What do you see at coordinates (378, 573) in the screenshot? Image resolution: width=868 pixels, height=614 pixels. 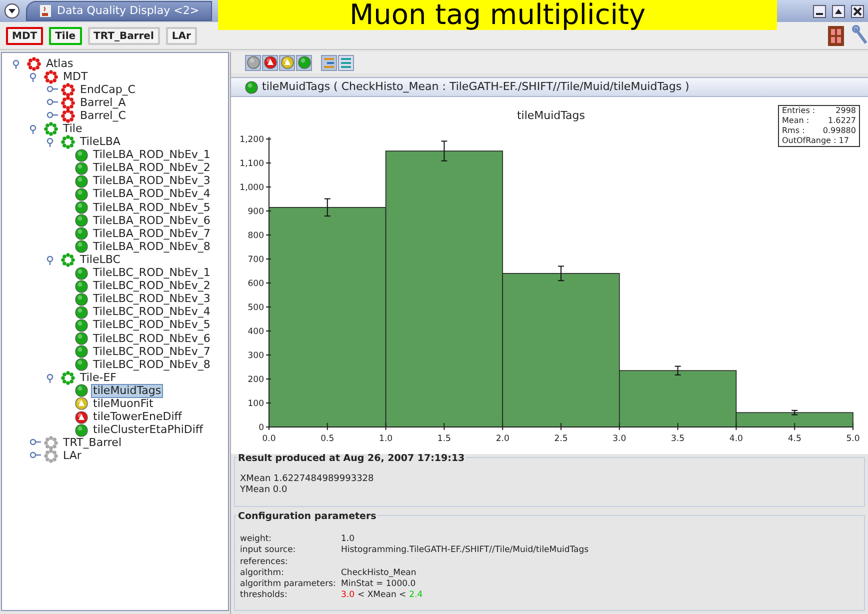 I see `parameter-value: CheckHisto_Mean` at bounding box center [378, 573].